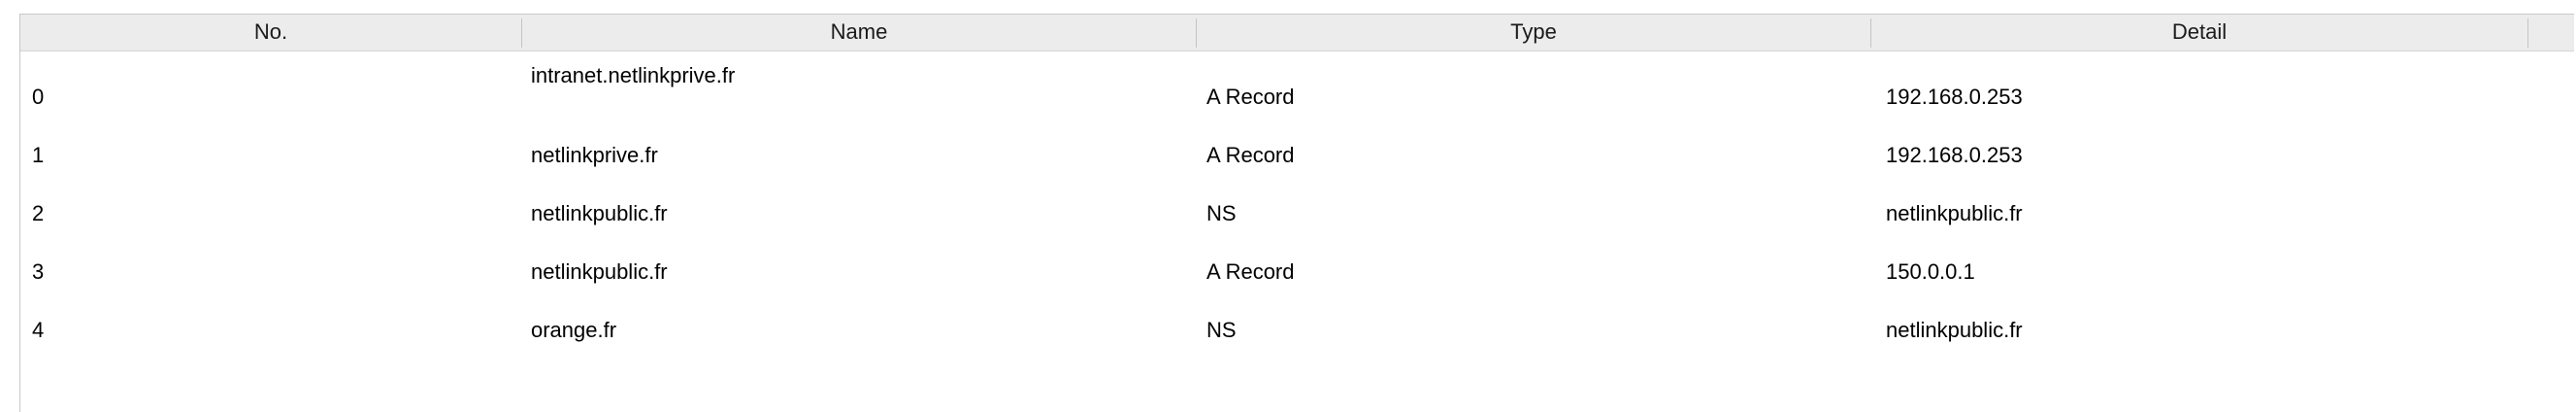 Image resolution: width=2576 pixels, height=412 pixels. What do you see at coordinates (38, 155) in the screenshot?
I see `cell-no: 1` at bounding box center [38, 155].